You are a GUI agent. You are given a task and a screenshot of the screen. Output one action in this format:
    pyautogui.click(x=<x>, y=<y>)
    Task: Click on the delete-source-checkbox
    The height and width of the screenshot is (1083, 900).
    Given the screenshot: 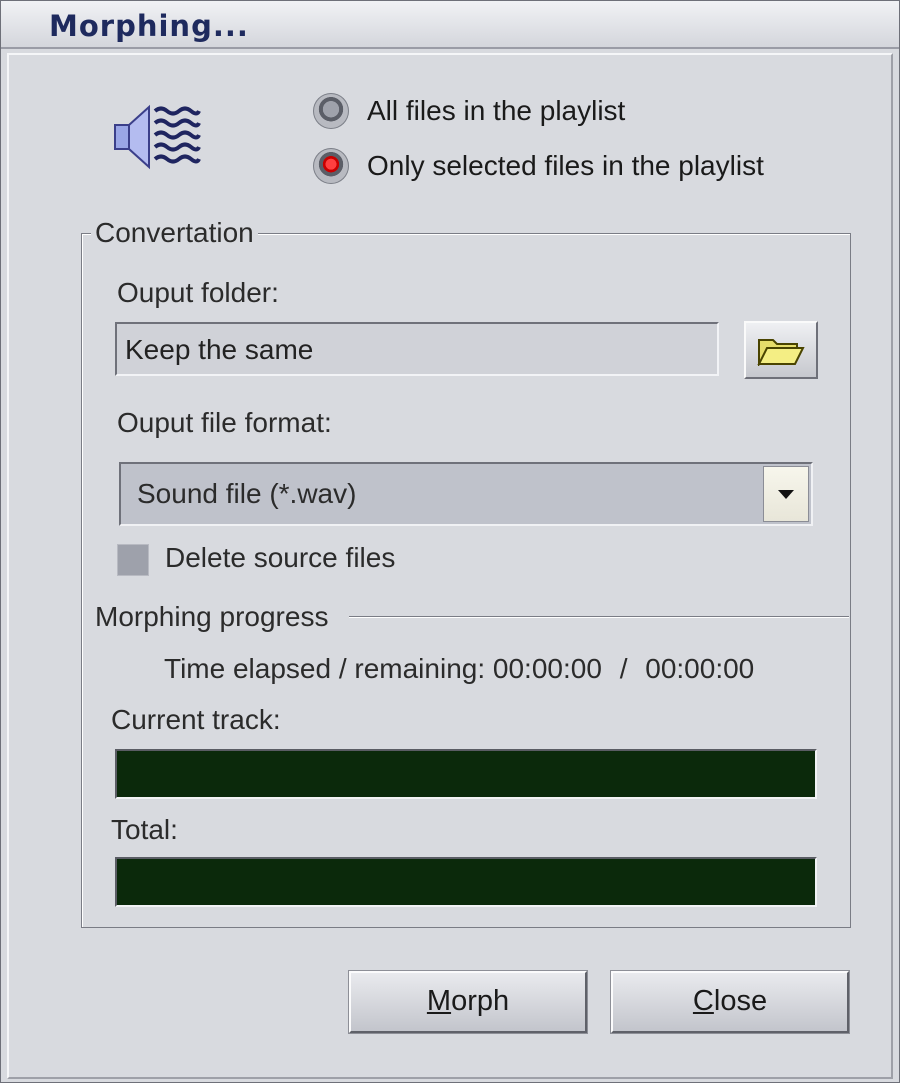 What is the action you would take?
    pyautogui.click(x=133, y=560)
    